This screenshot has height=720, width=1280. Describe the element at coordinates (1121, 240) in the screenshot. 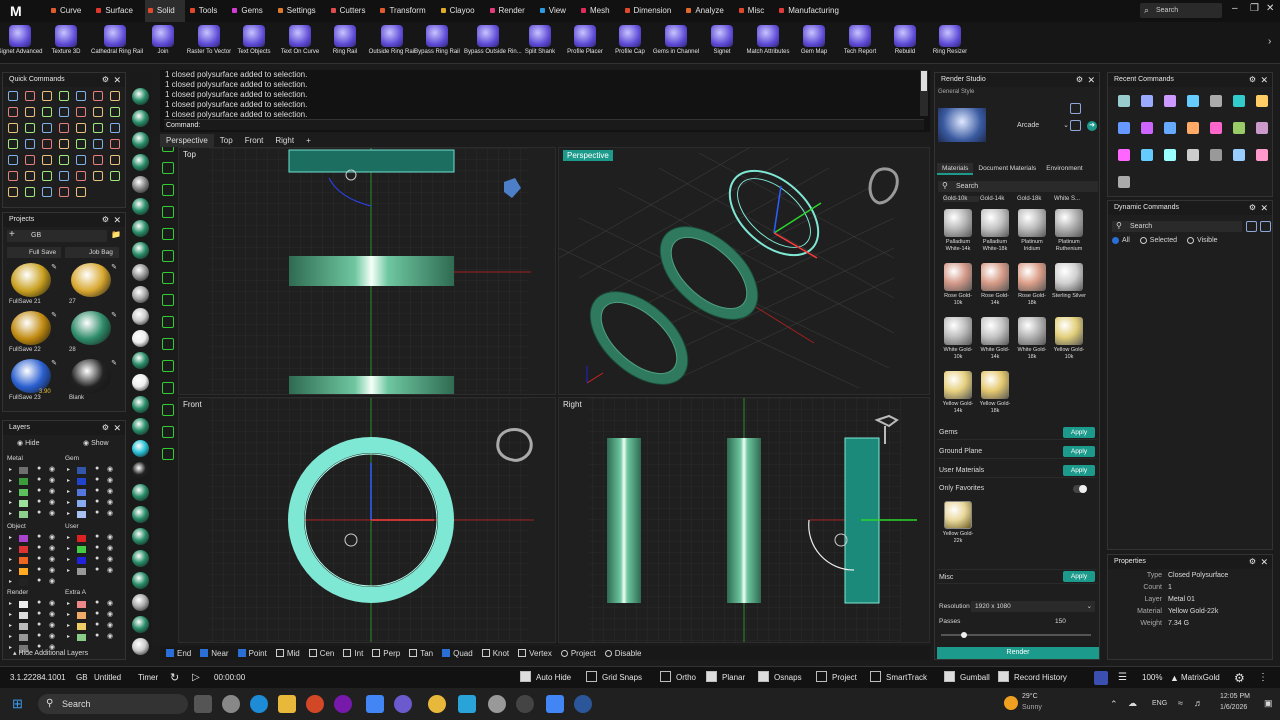

I see `filter-all: All` at that location.